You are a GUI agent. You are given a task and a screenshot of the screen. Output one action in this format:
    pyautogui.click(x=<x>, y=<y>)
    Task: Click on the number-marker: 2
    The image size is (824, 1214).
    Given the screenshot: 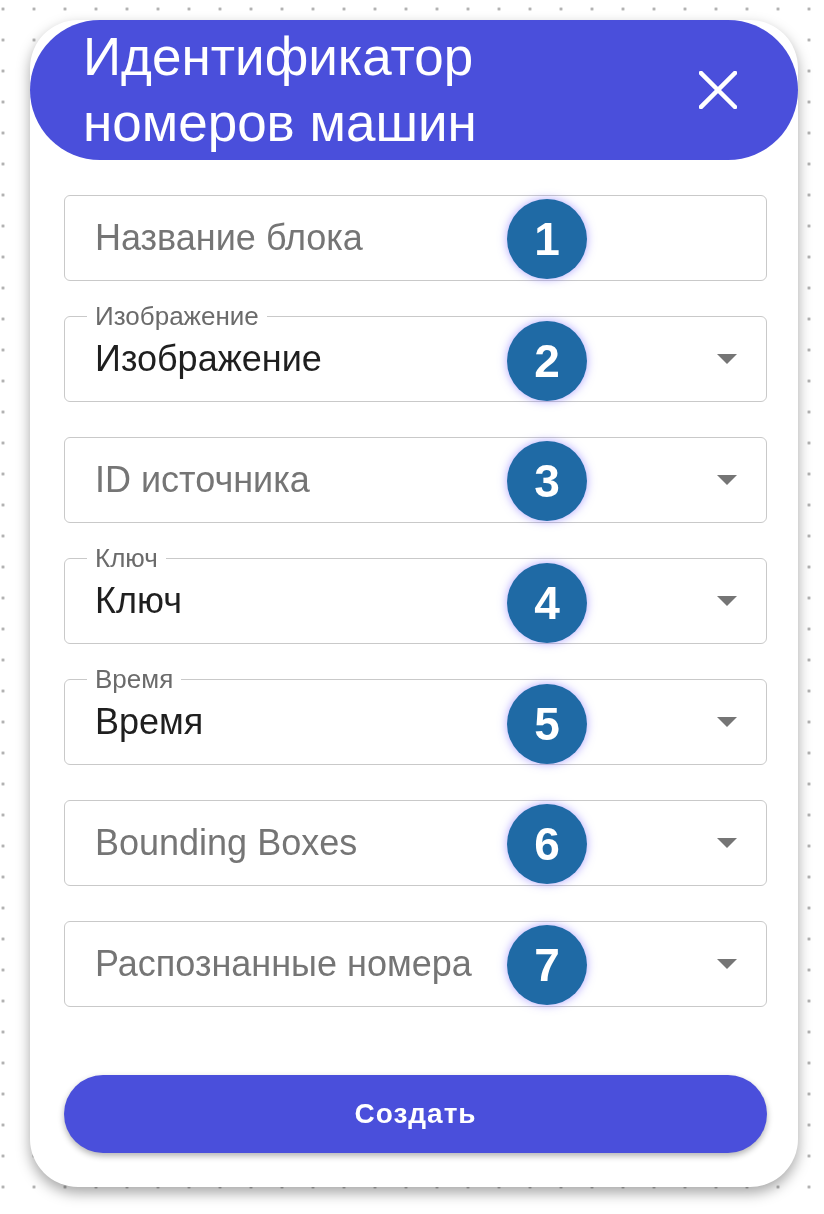 What is the action you would take?
    pyautogui.click(x=547, y=361)
    